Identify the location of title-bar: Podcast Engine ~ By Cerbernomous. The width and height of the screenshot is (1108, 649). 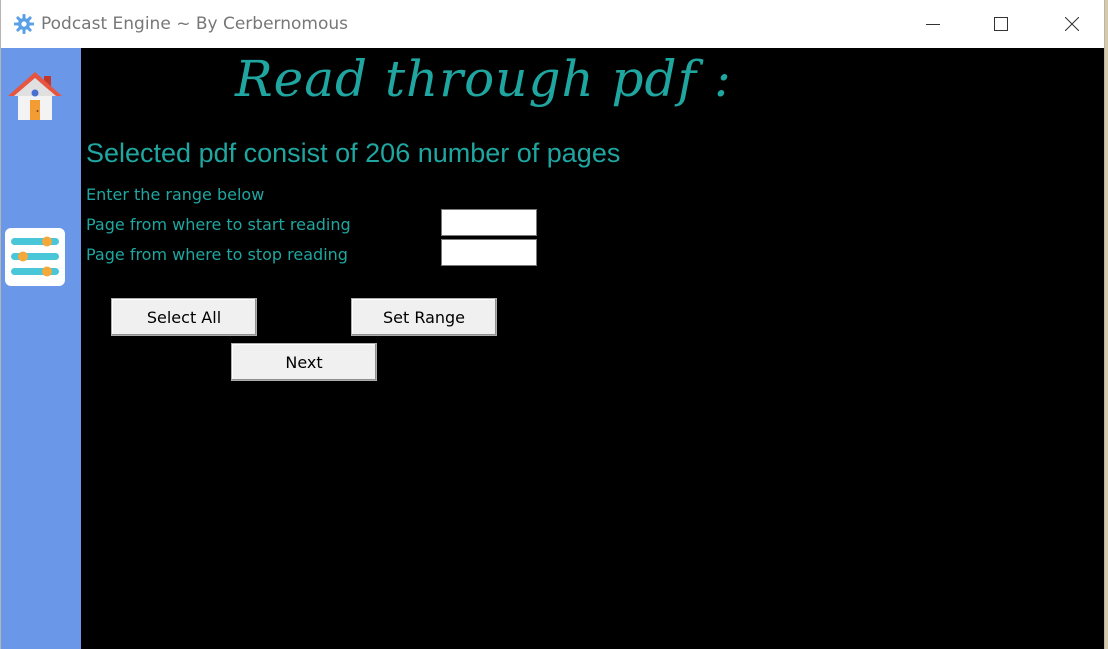
(552, 24).